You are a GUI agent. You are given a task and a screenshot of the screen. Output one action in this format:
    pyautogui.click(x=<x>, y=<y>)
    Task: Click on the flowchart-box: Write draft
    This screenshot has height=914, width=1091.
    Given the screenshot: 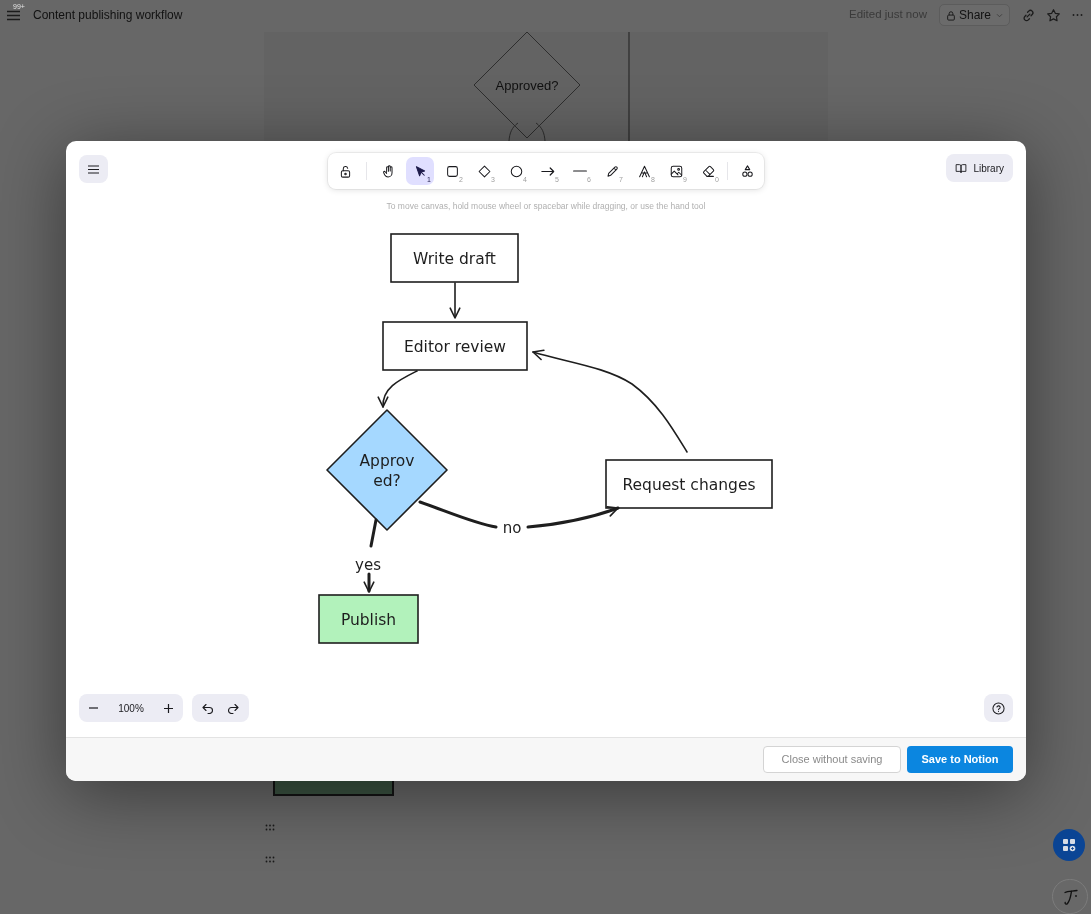 What is the action you would take?
    pyautogui.click(x=454, y=258)
    